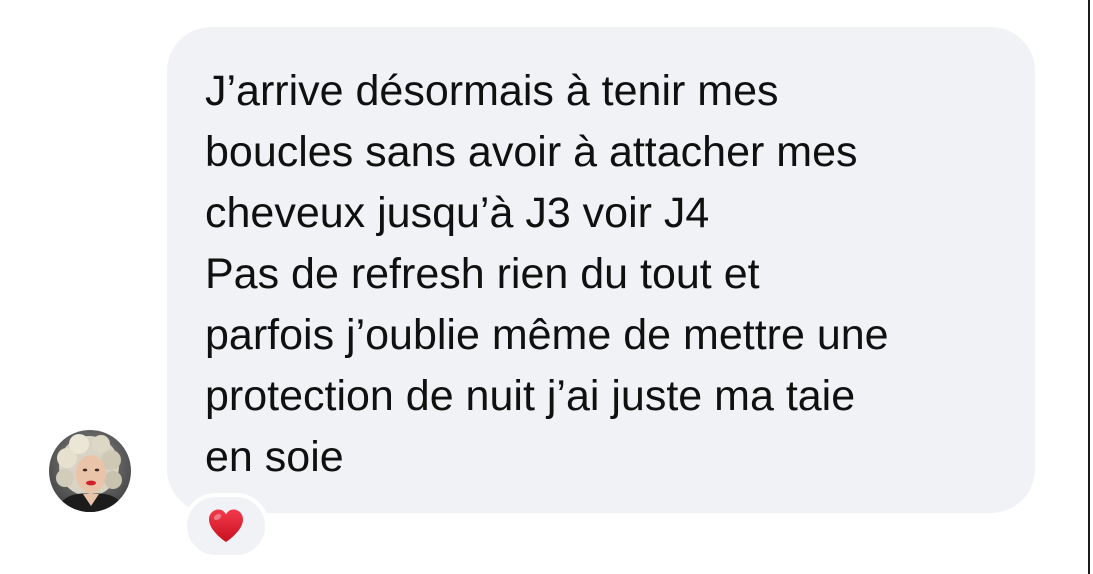  What do you see at coordinates (547, 335) in the screenshot?
I see `message-line: parfois j’oublie même de mettre une` at bounding box center [547, 335].